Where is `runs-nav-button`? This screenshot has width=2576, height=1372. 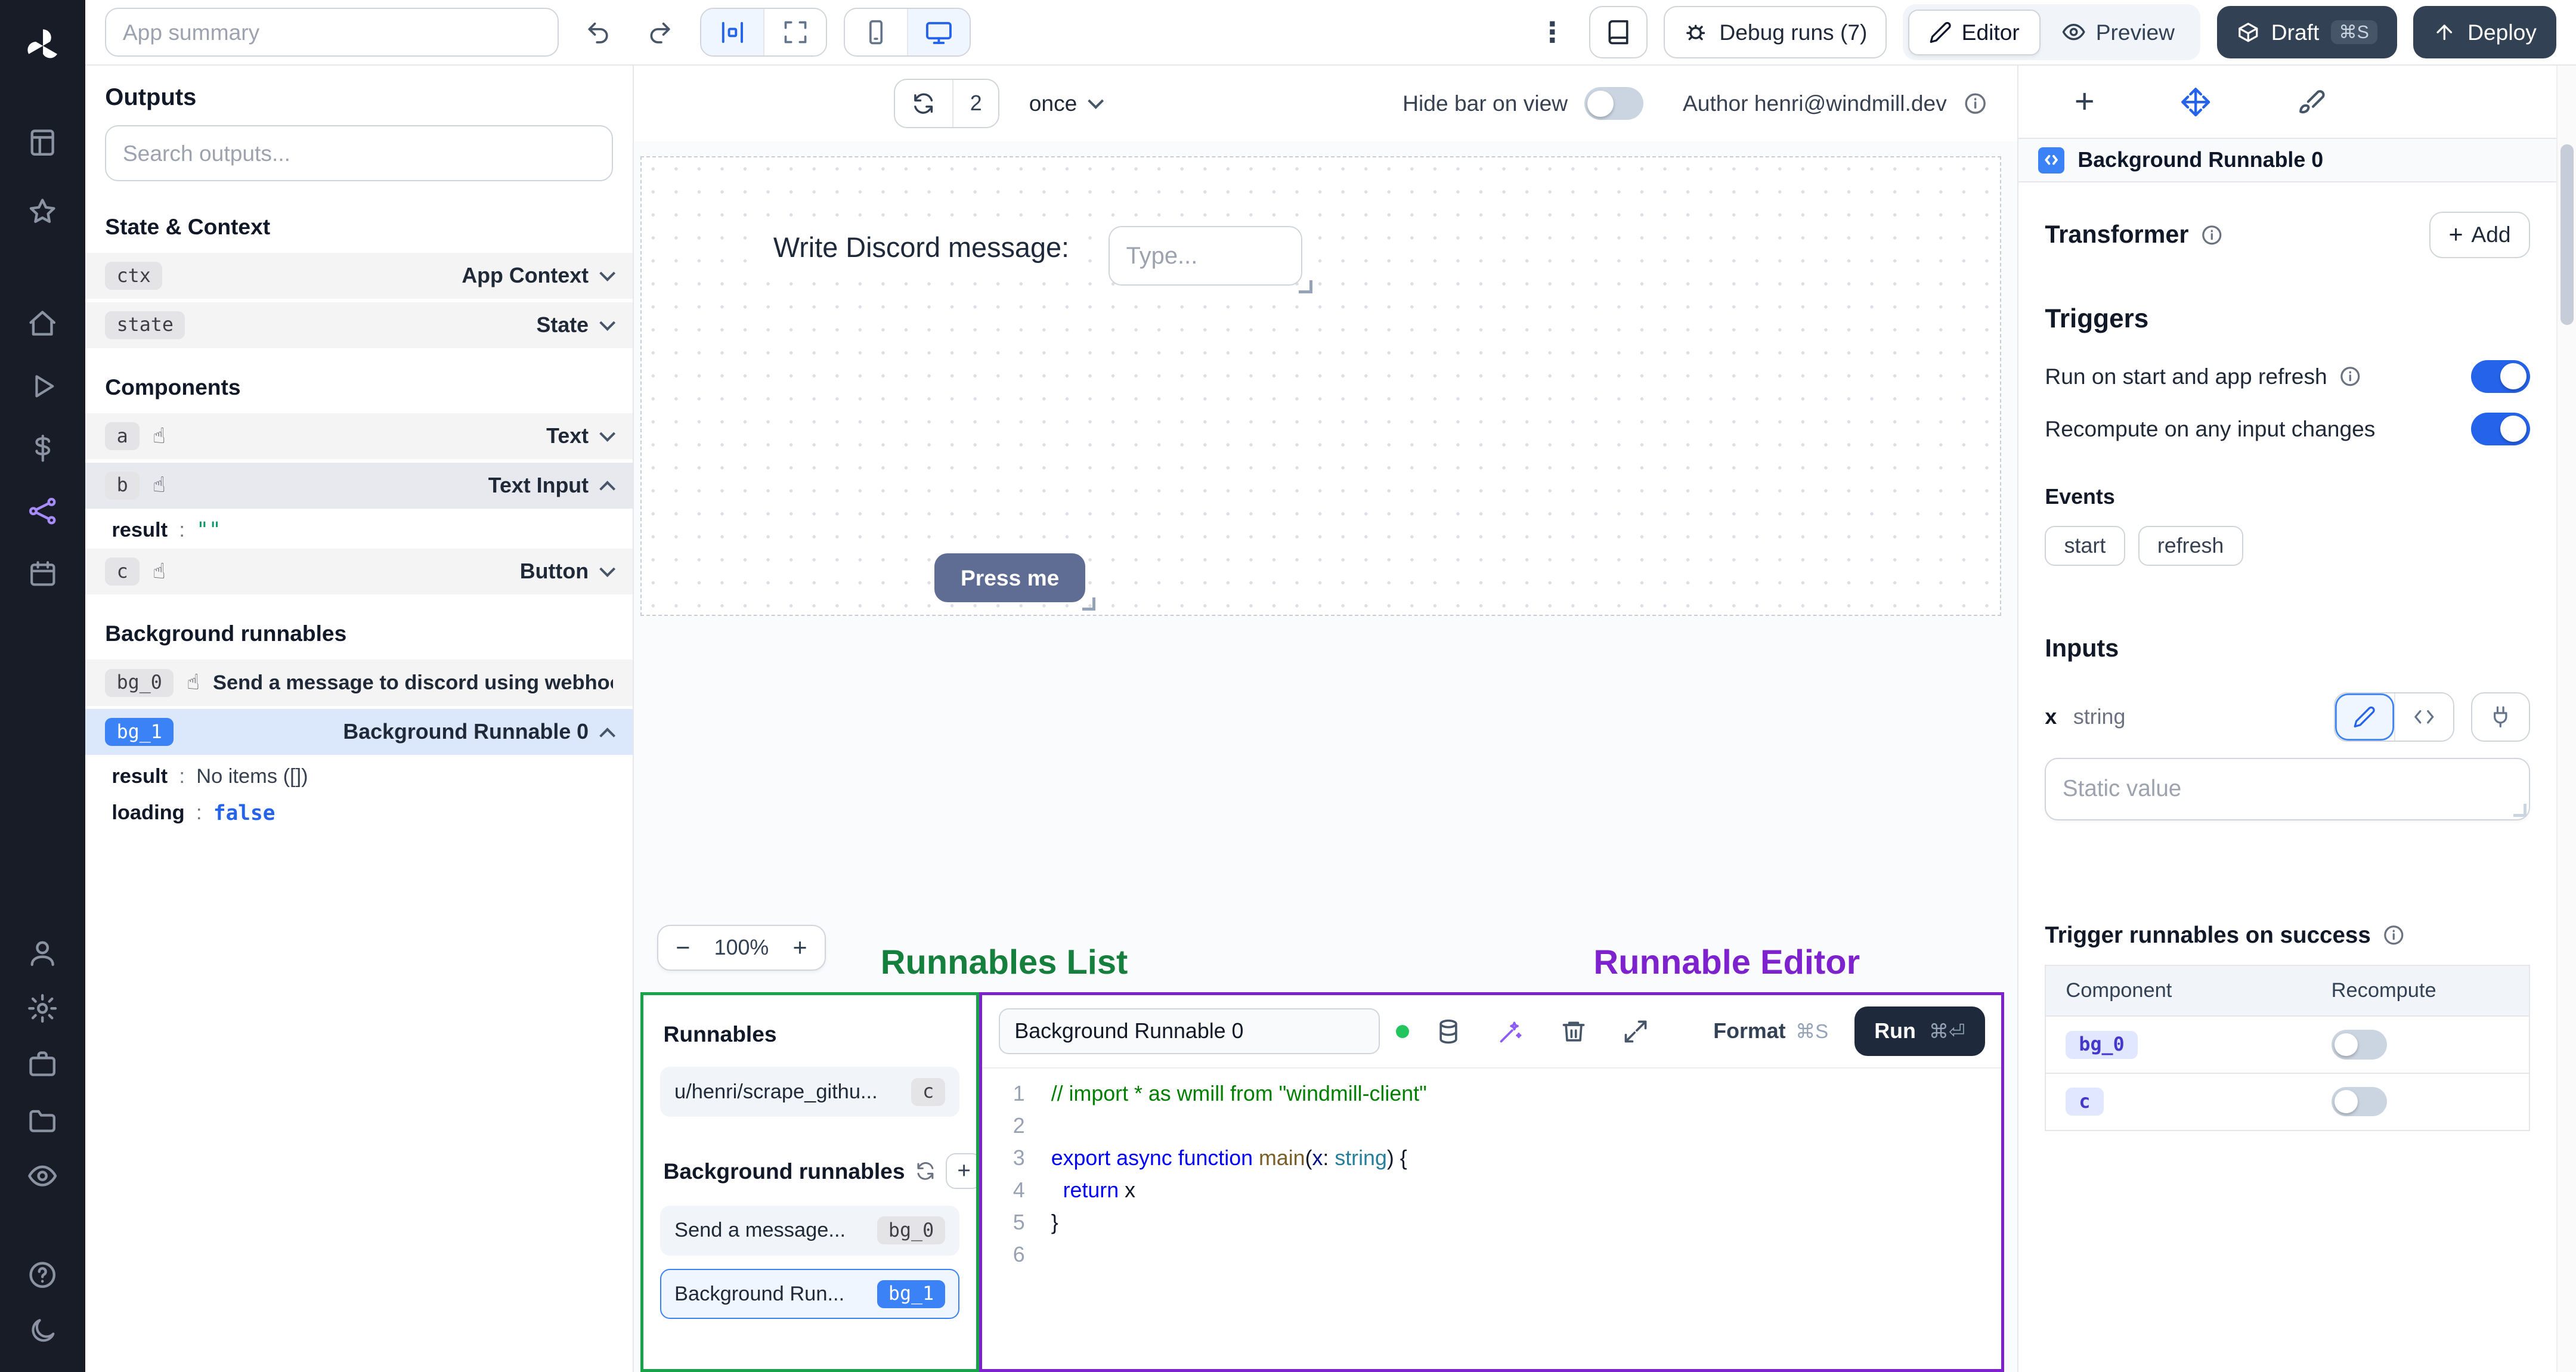 runs-nav-button is located at coordinates (43, 386).